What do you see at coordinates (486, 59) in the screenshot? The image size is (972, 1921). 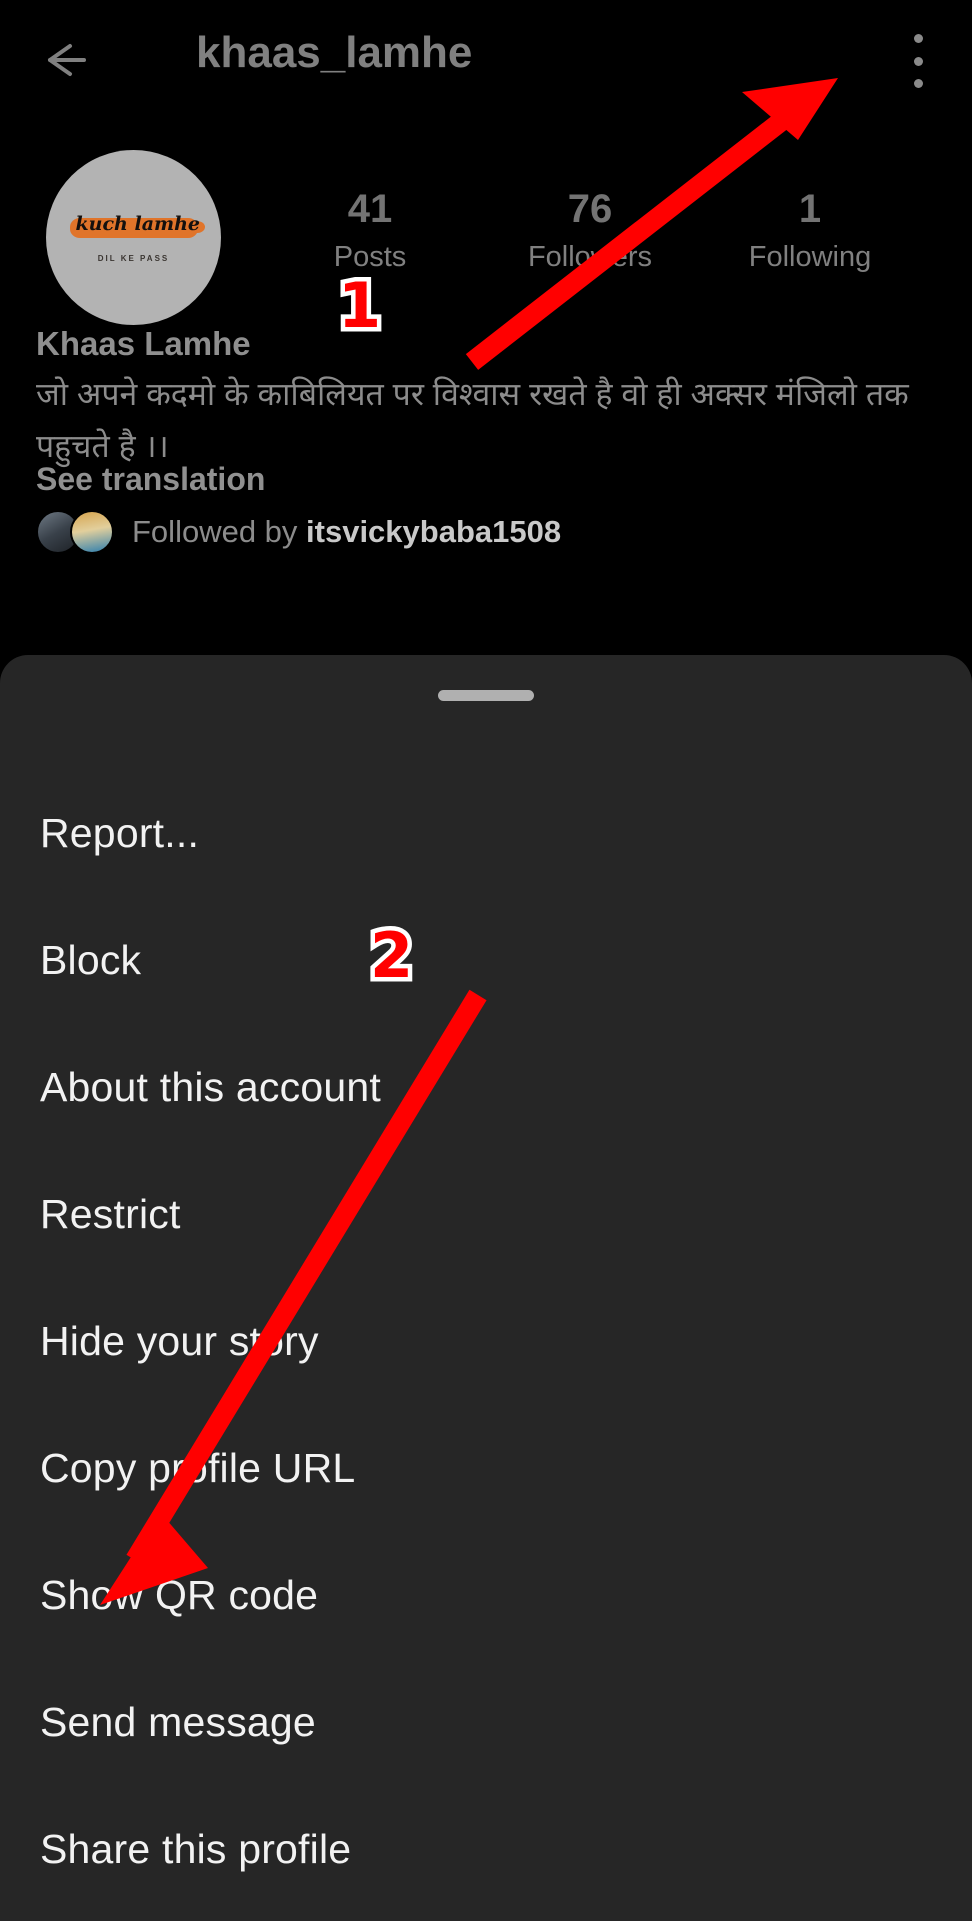 I see `app-header: khaas_lamhe` at bounding box center [486, 59].